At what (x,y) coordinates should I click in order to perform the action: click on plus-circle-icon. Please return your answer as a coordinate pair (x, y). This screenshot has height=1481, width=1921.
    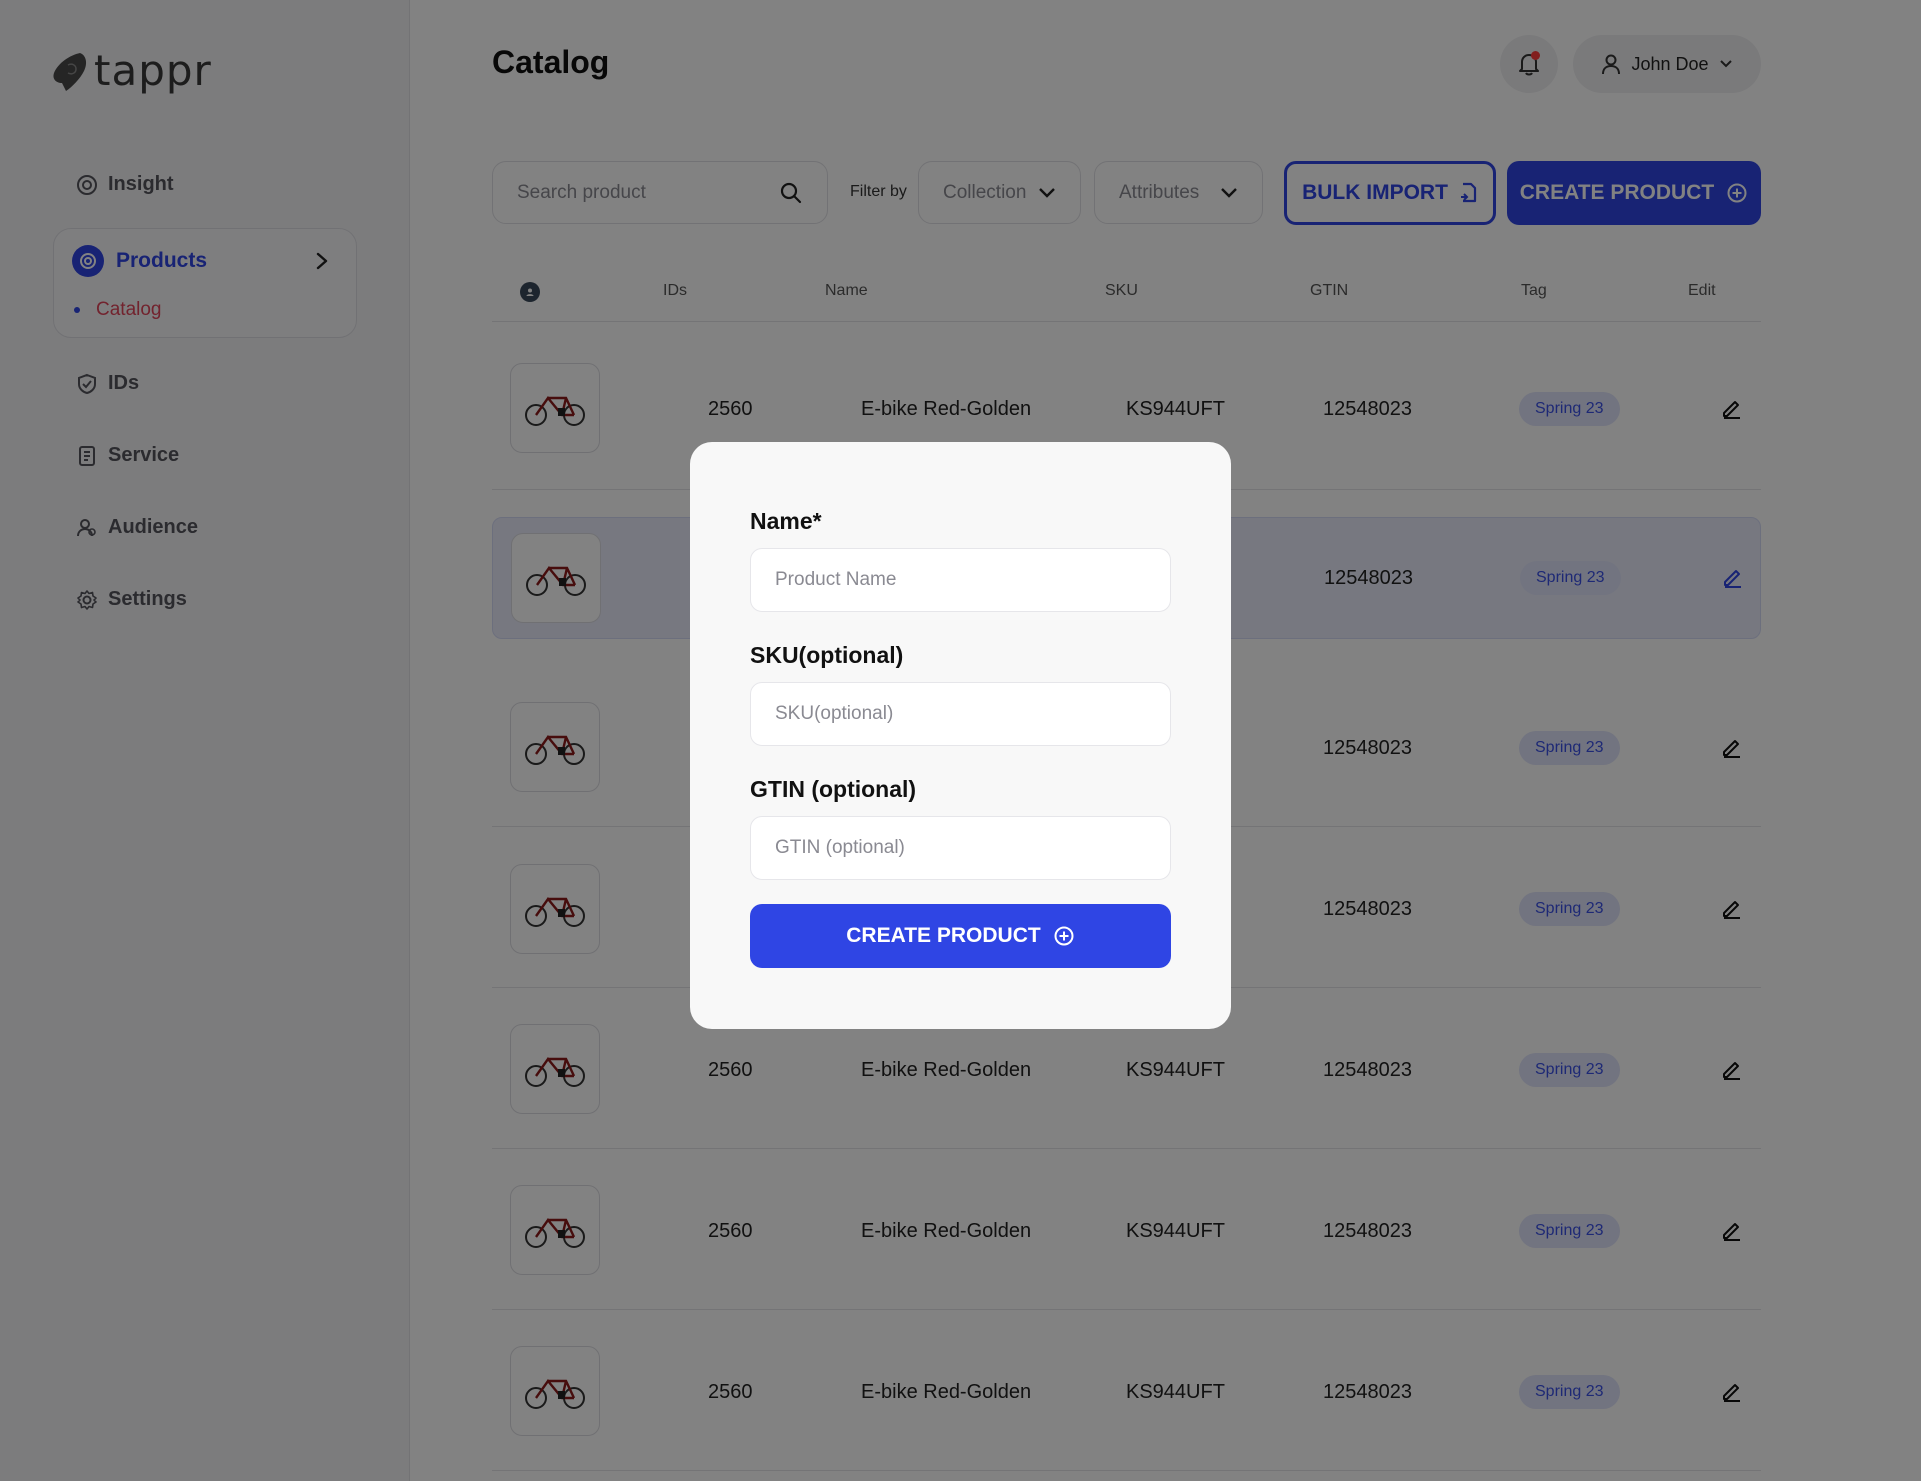
    Looking at the image, I should click on (1064, 936).